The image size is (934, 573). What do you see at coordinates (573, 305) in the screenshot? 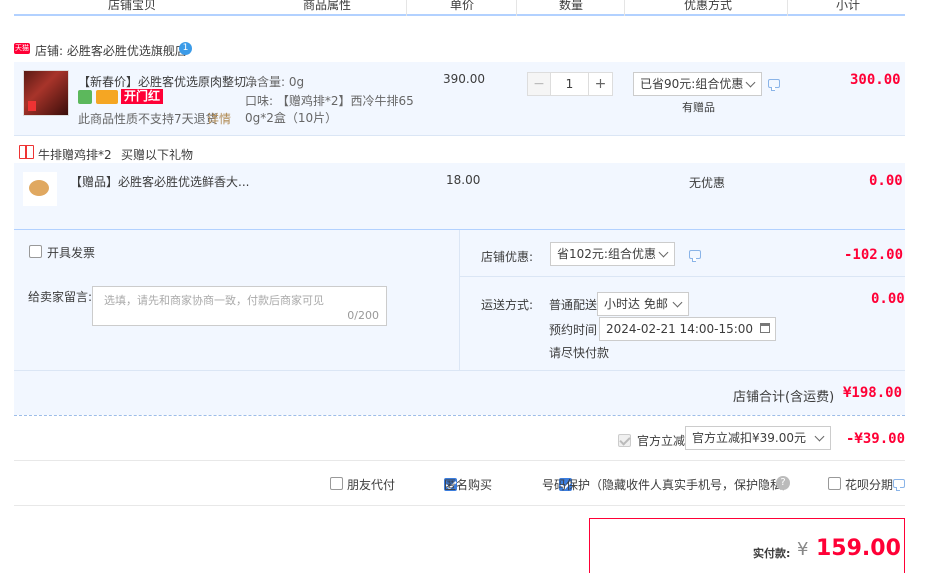
I see `shipping-method: 普通配送` at bounding box center [573, 305].